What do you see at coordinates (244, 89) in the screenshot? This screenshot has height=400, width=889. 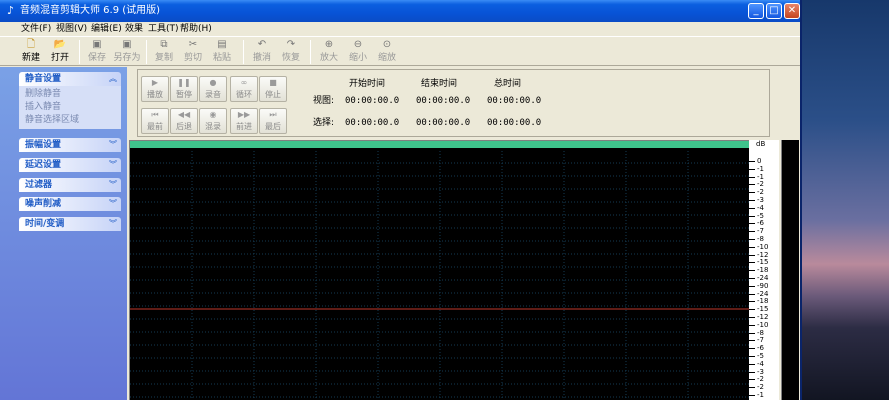 I see `loop-button: ∞ 循环` at bounding box center [244, 89].